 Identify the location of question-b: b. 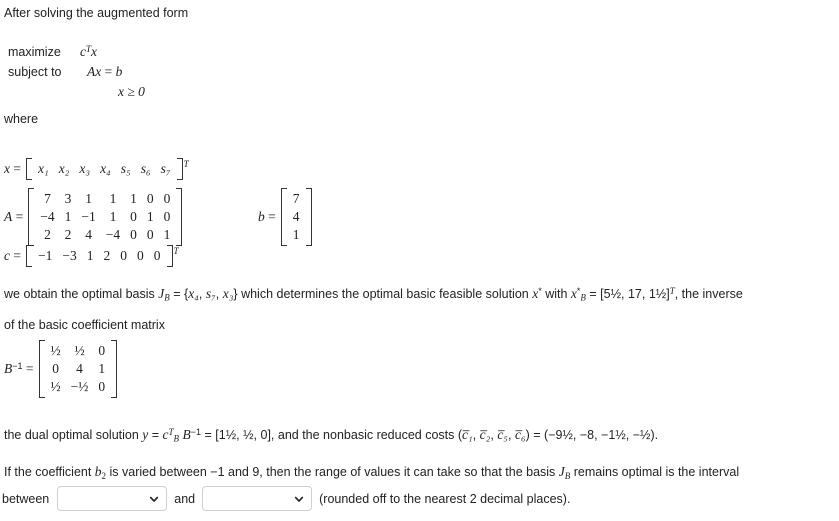
(98, 471).